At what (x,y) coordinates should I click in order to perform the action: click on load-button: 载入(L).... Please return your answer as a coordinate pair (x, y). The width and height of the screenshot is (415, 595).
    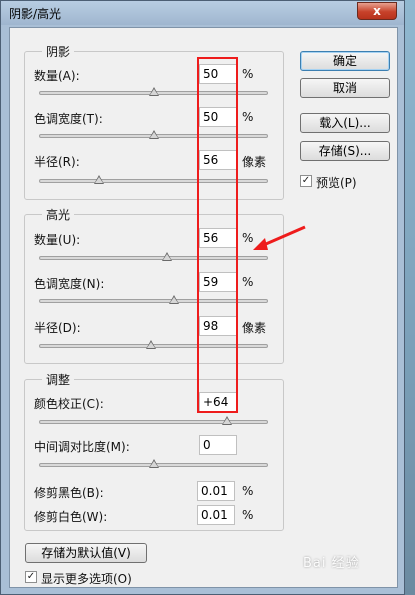
    Looking at the image, I should click on (345, 123).